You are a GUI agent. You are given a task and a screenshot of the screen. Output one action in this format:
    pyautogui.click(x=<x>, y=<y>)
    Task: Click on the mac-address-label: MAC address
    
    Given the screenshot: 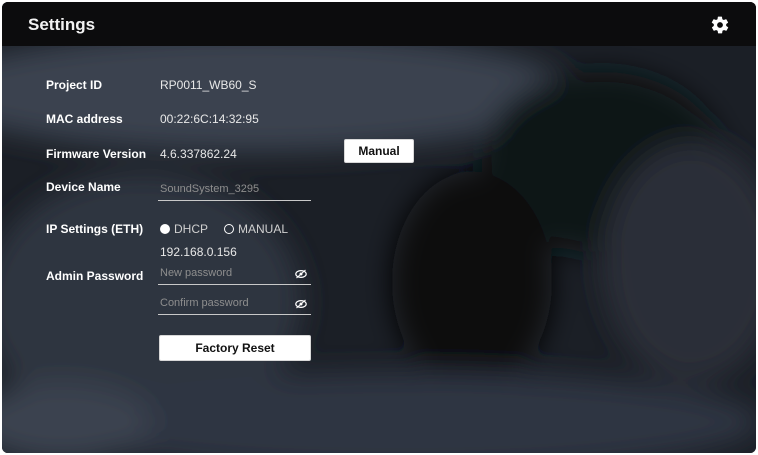 What is the action you would take?
    pyautogui.click(x=84, y=119)
    